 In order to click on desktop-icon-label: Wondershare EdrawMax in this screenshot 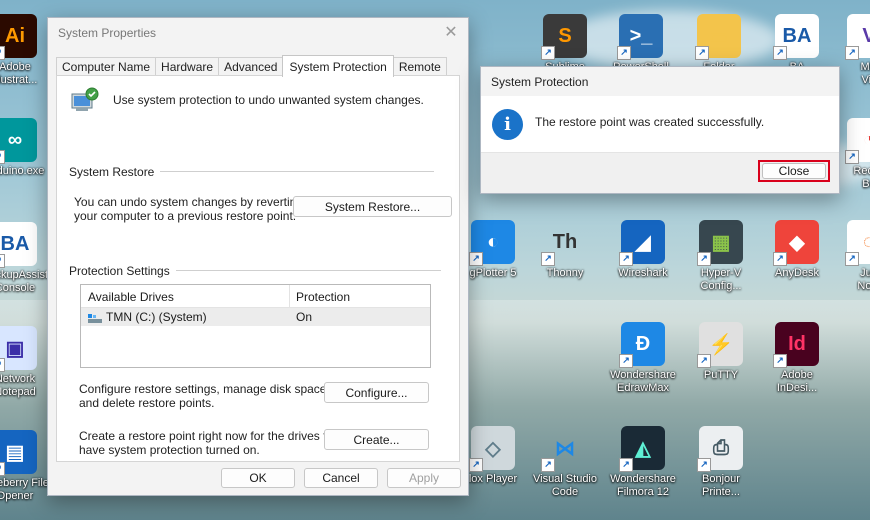, I will do `click(643, 381)`.